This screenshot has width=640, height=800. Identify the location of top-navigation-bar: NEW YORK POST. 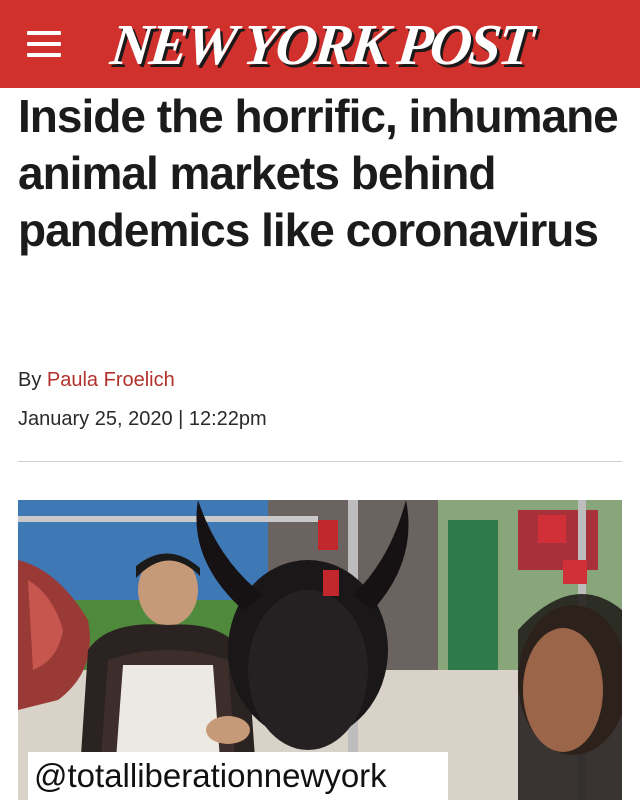
(320, 44).